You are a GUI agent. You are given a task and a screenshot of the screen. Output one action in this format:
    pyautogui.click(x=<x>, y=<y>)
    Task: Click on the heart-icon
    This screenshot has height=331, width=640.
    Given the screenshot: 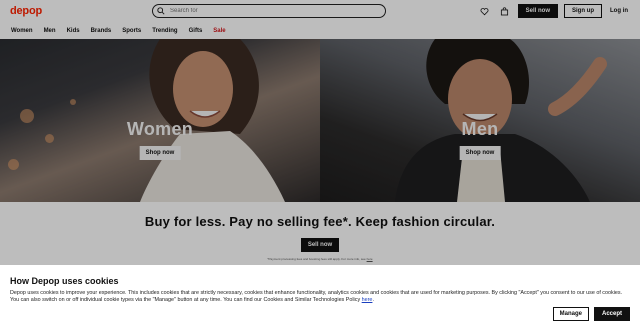 What is the action you would take?
    pyautogui.click(x=485, y=11)
    